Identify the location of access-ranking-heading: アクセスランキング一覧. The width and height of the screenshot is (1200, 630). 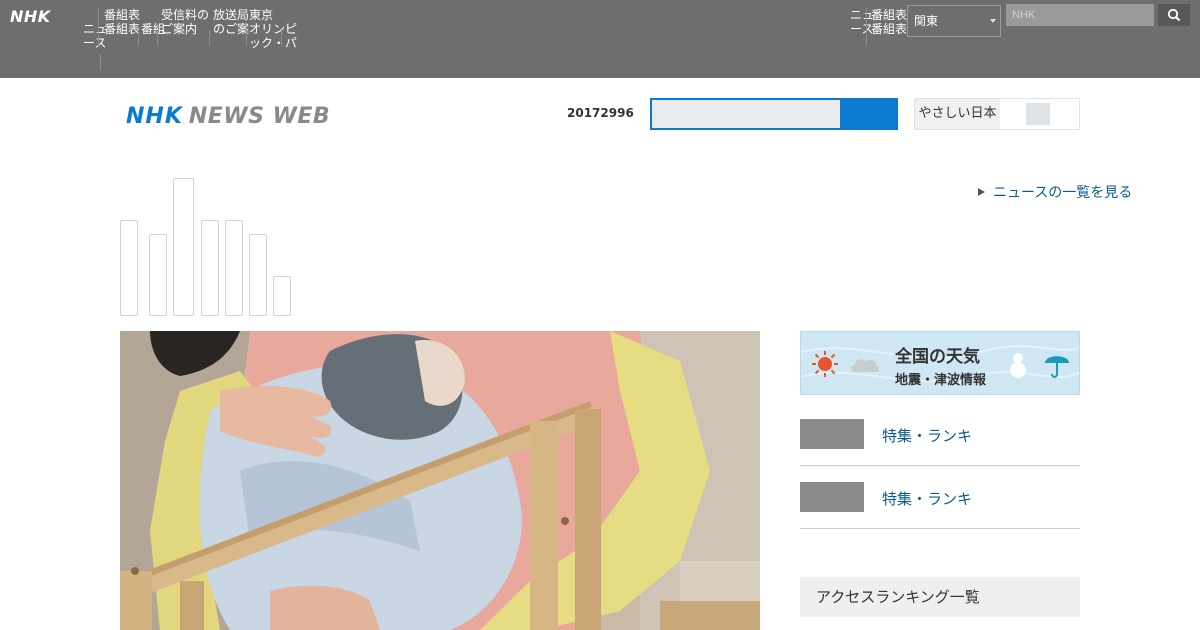
(940, 597).